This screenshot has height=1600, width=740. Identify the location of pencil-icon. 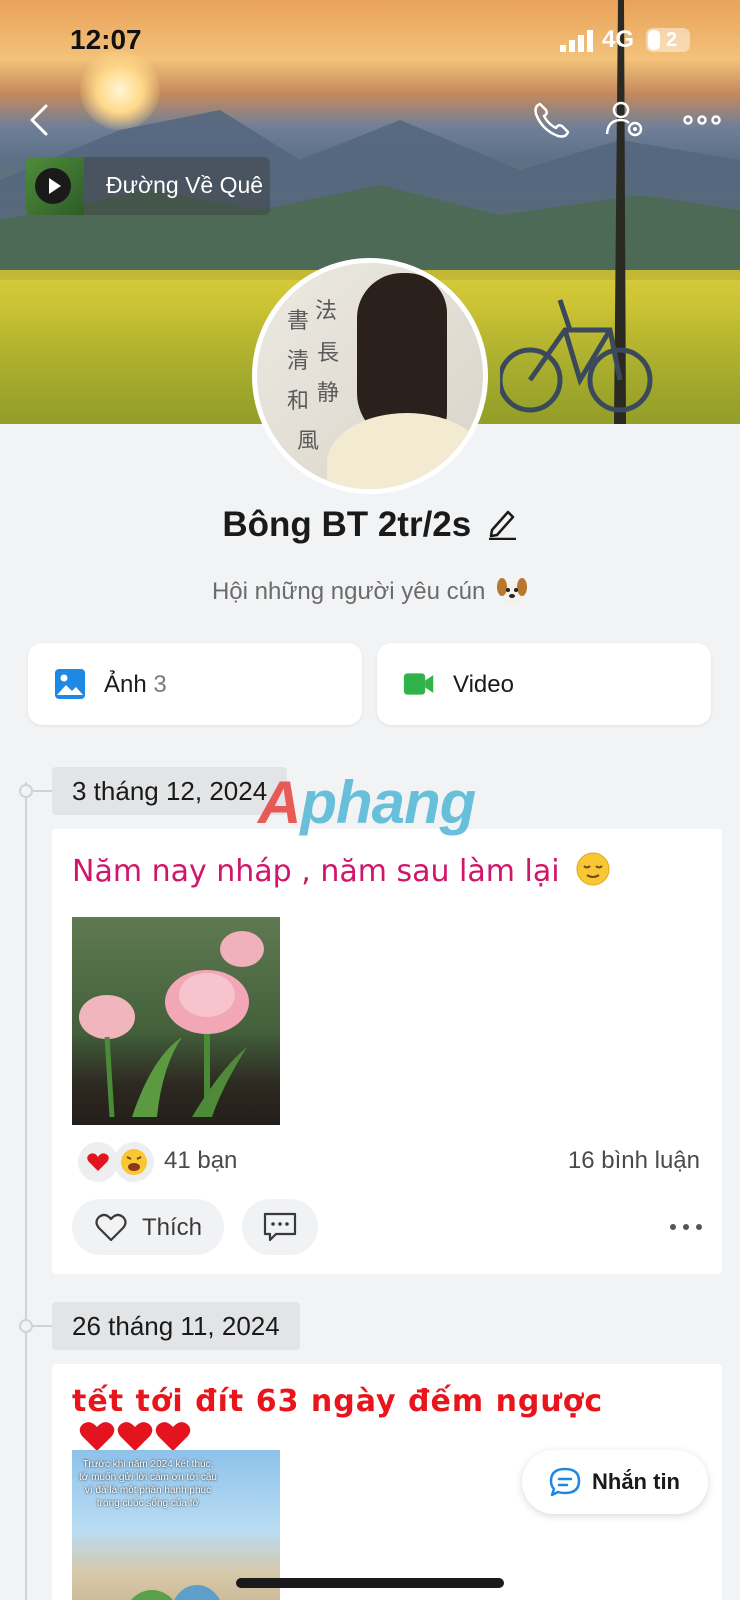
(502, 523).